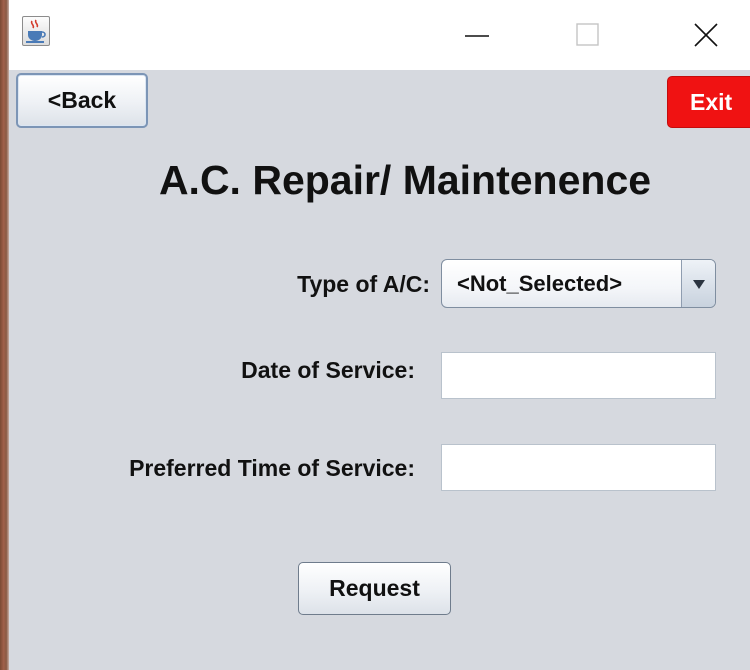 The image size is (750, 670). I want to click on date-of-service-label: Date of Service:, so click(328, 370).